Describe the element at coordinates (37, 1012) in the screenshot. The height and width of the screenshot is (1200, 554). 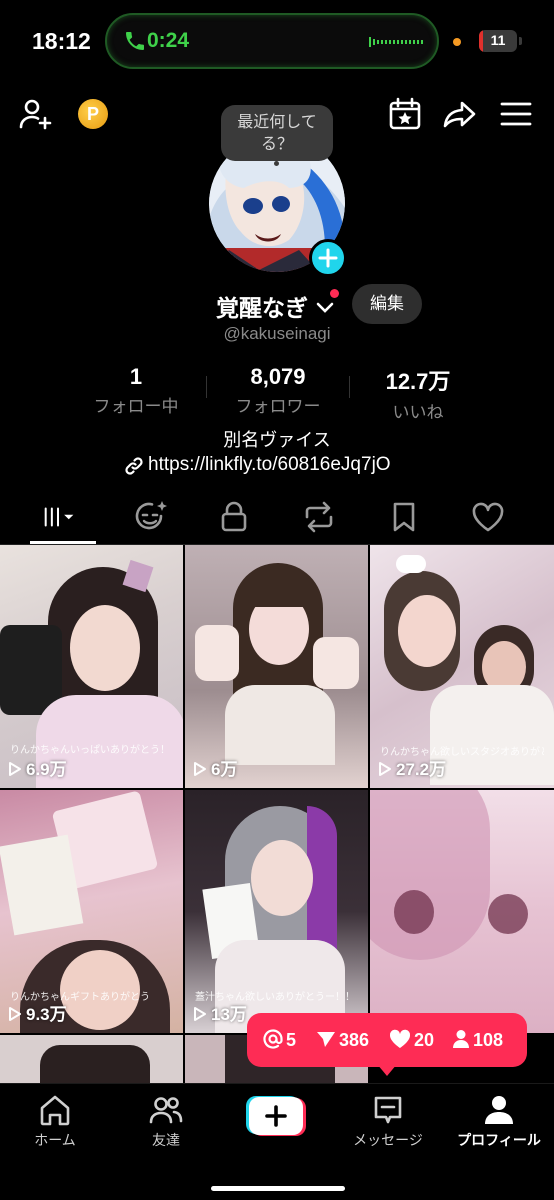
I see `view-count: 9.3万` at that location.